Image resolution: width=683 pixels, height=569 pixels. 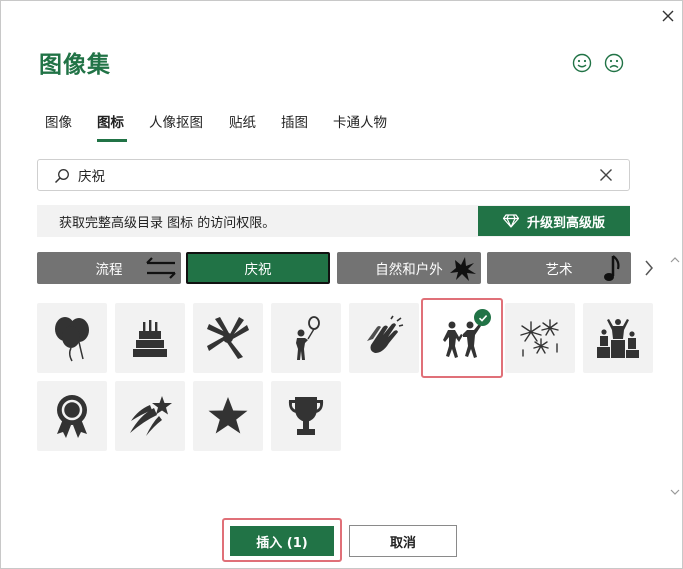 I want to click on category-label: 自然和户外, so click(x=409, y=270).